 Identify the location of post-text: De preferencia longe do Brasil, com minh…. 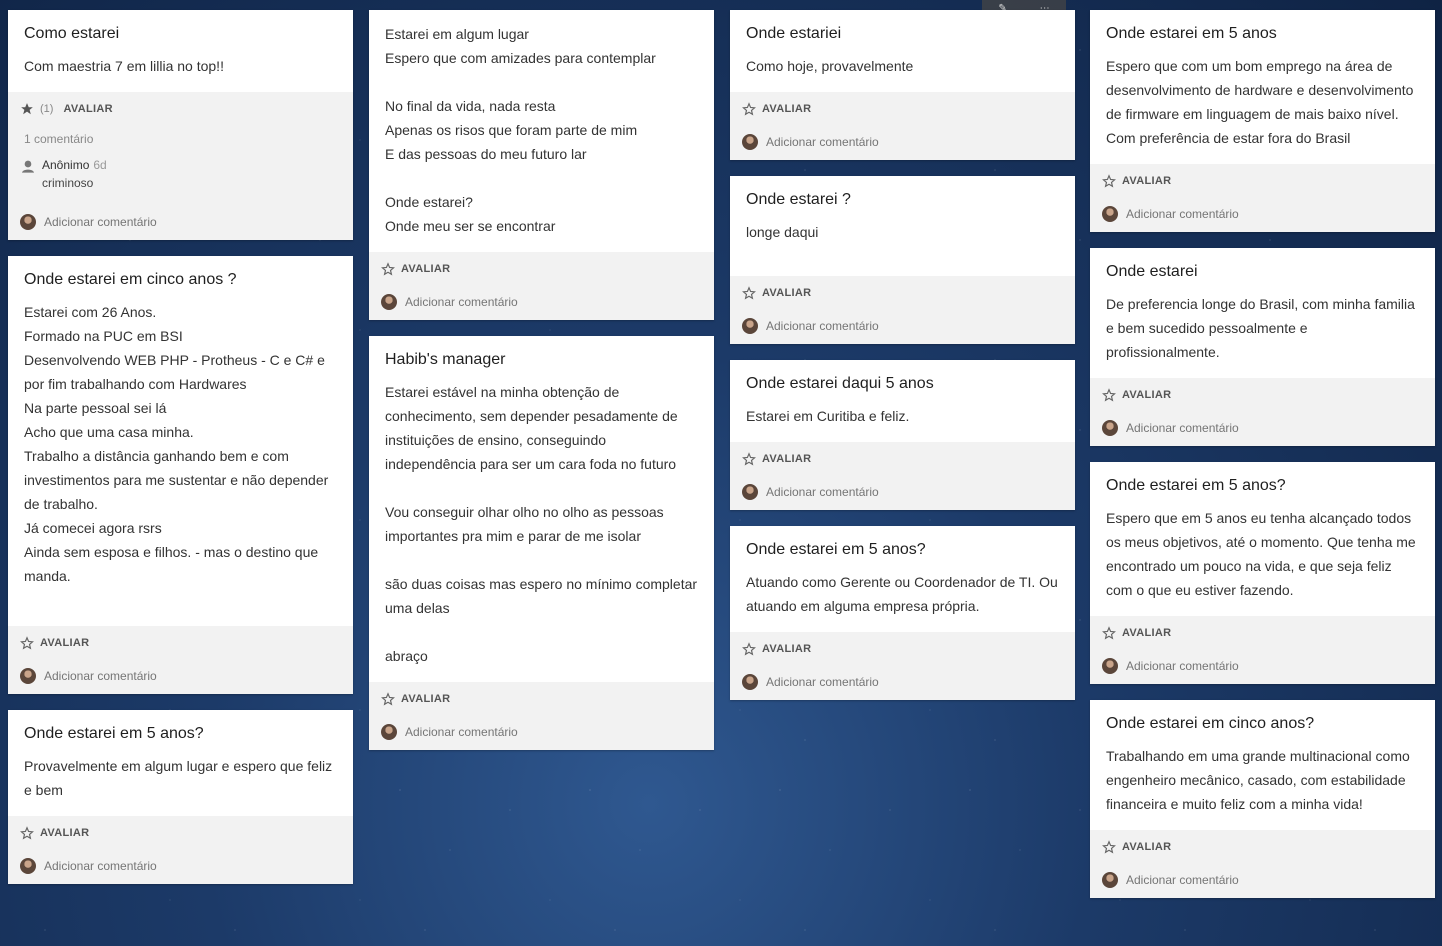
(1260, 328).